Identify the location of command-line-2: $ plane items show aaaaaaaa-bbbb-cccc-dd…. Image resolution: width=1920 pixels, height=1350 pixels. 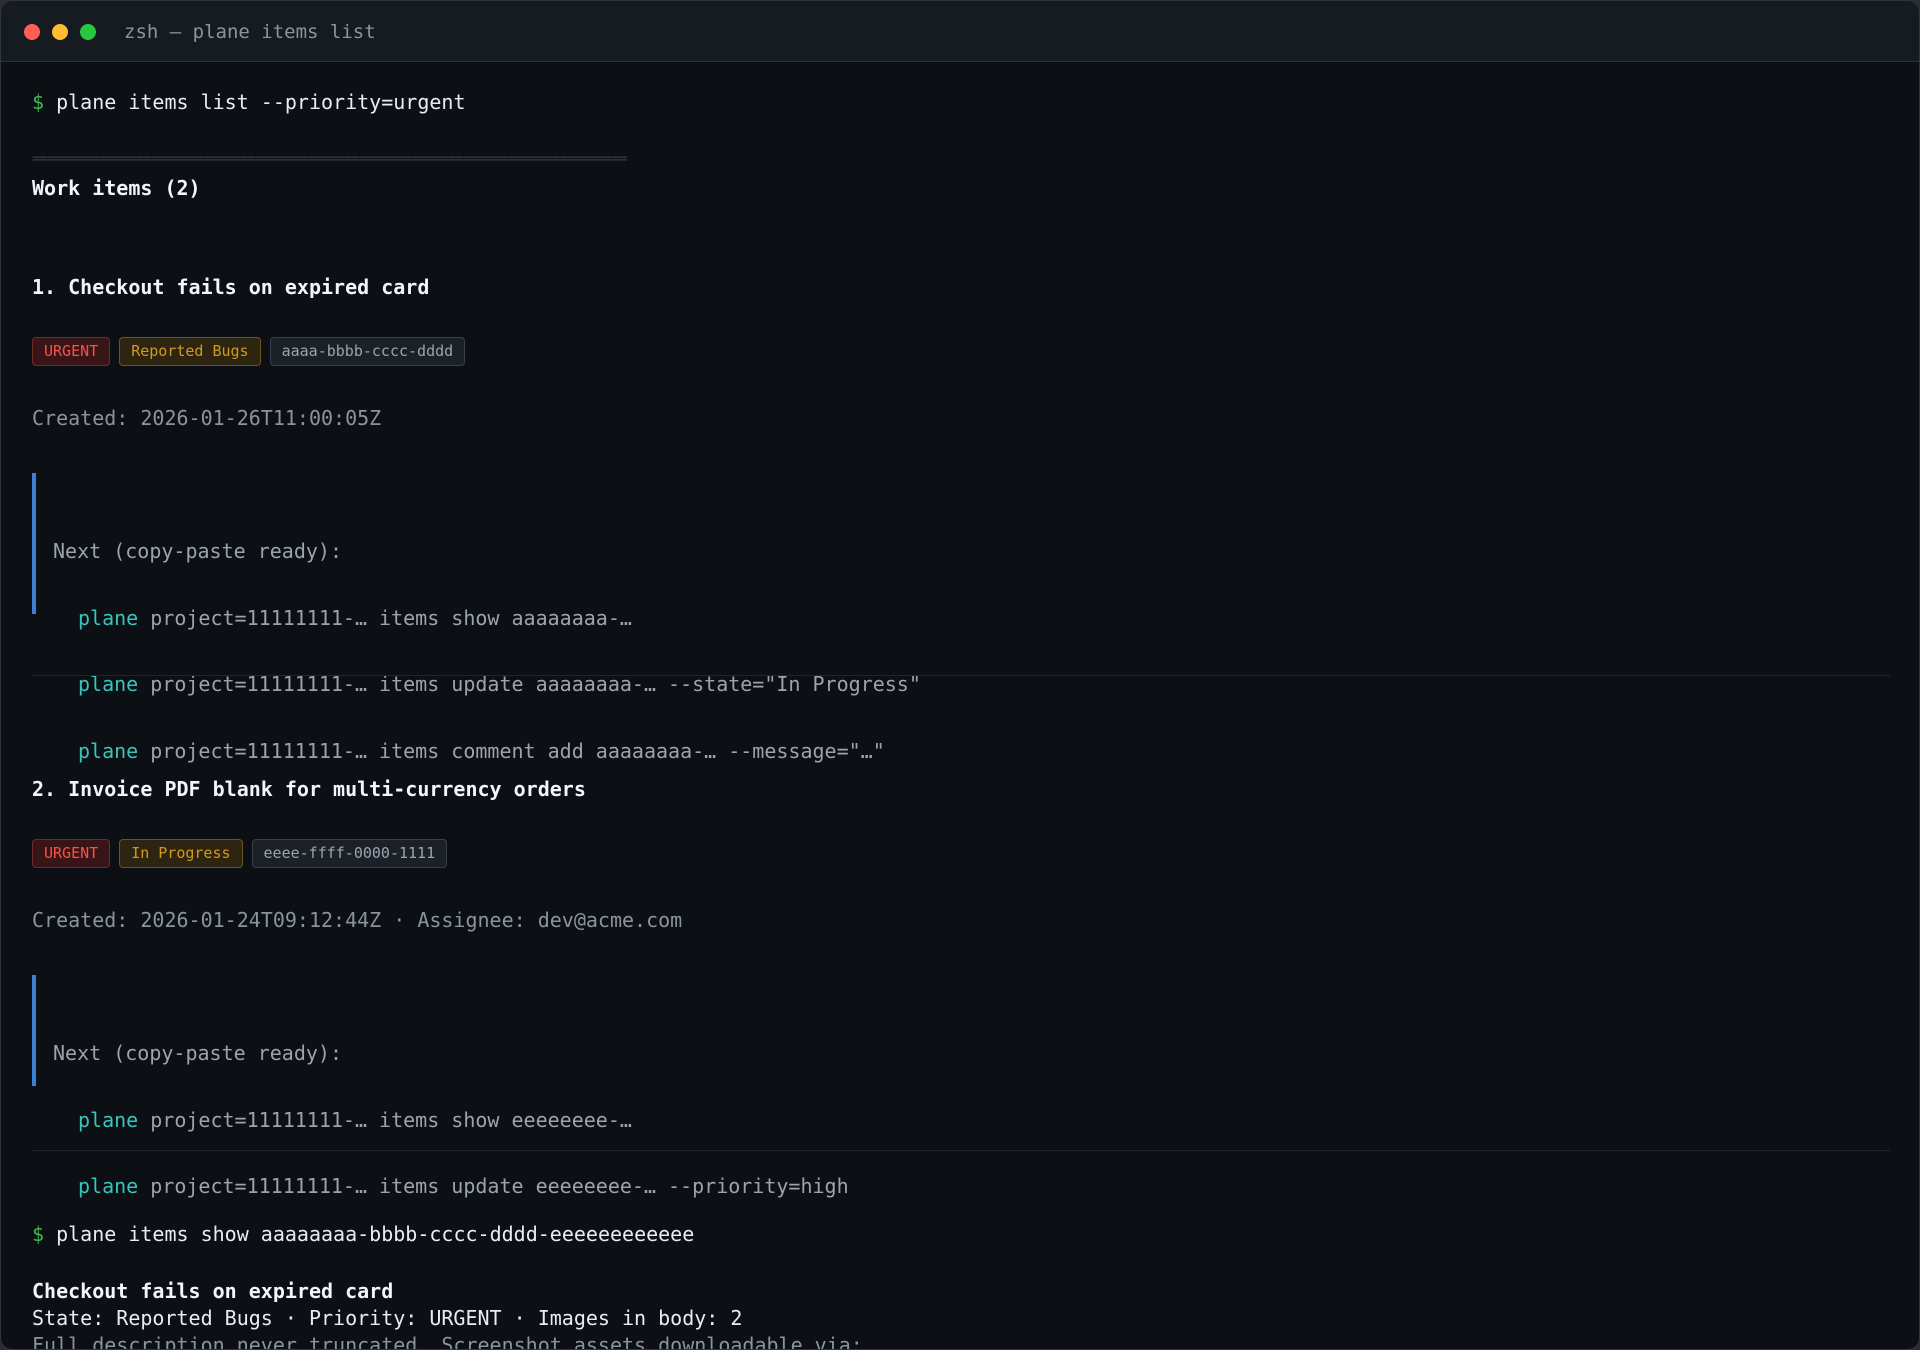
(363, 1234).